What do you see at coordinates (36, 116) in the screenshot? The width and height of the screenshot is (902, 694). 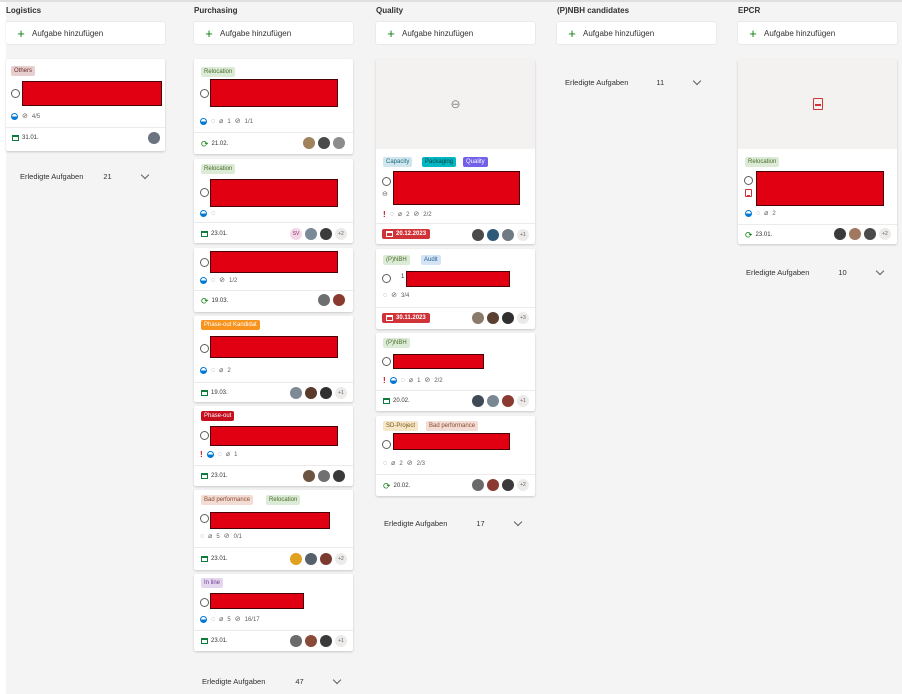 I see `checklist-count: 4/5` at bounding box center [36, 116].